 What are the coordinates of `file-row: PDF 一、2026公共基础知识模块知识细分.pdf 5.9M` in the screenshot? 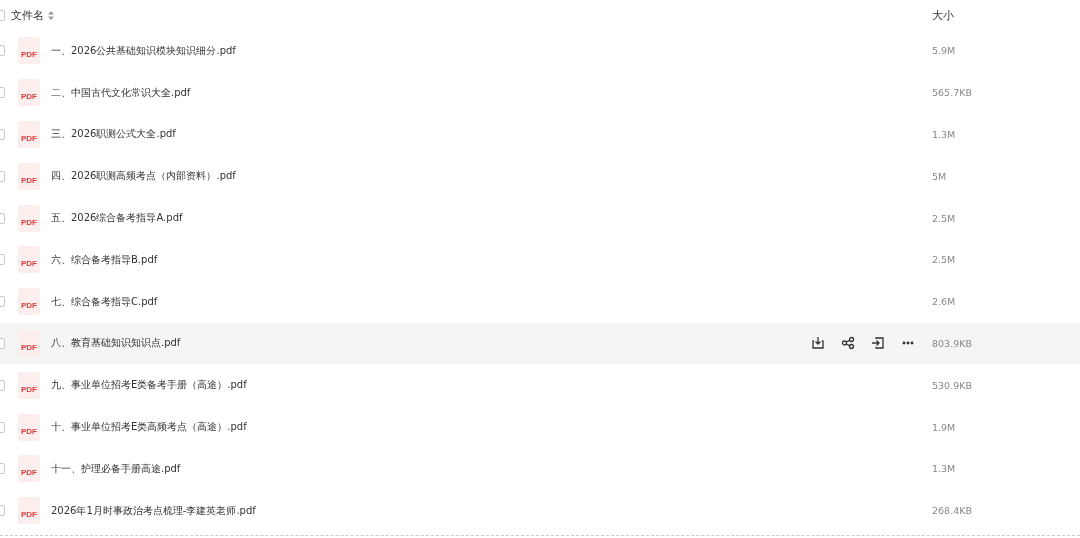 It's located at (540, 51).